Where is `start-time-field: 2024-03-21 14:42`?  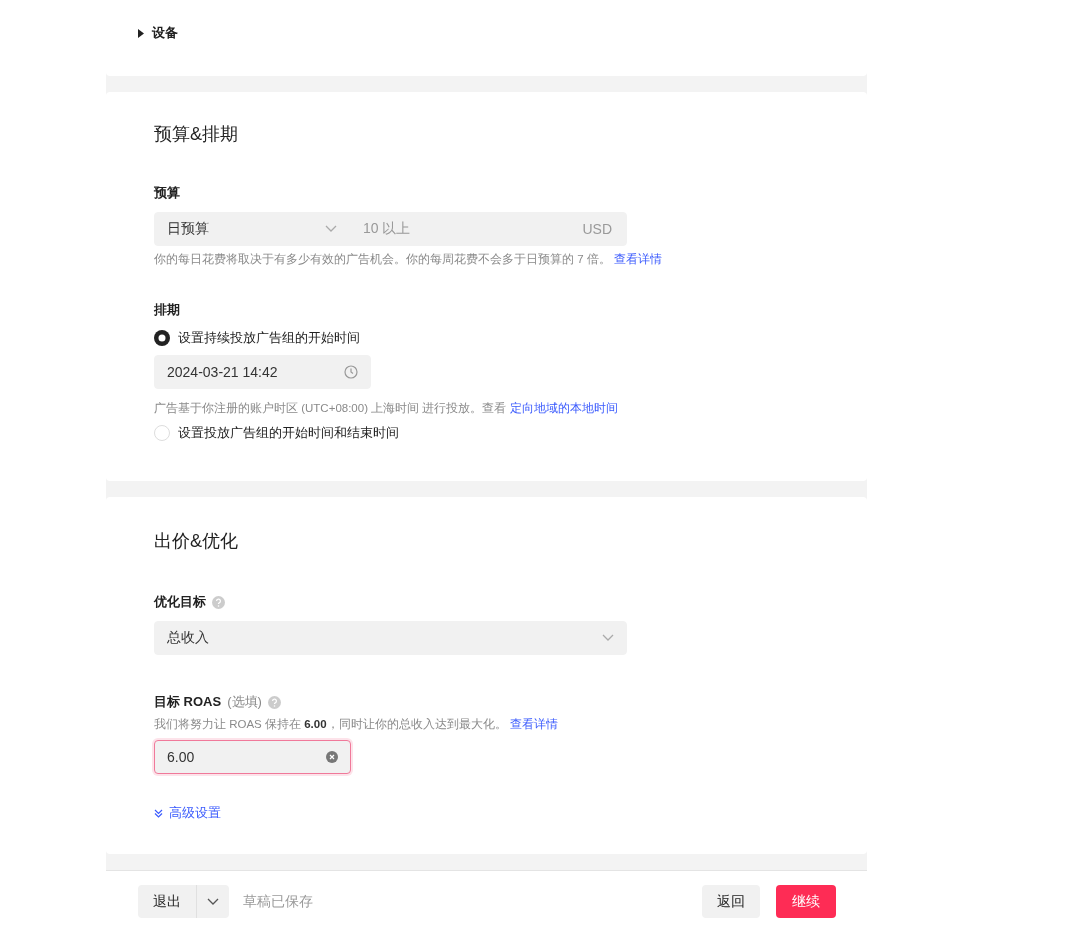
start-time-field: 2024-03-21 14:42 is located at coordinates (262, 372).